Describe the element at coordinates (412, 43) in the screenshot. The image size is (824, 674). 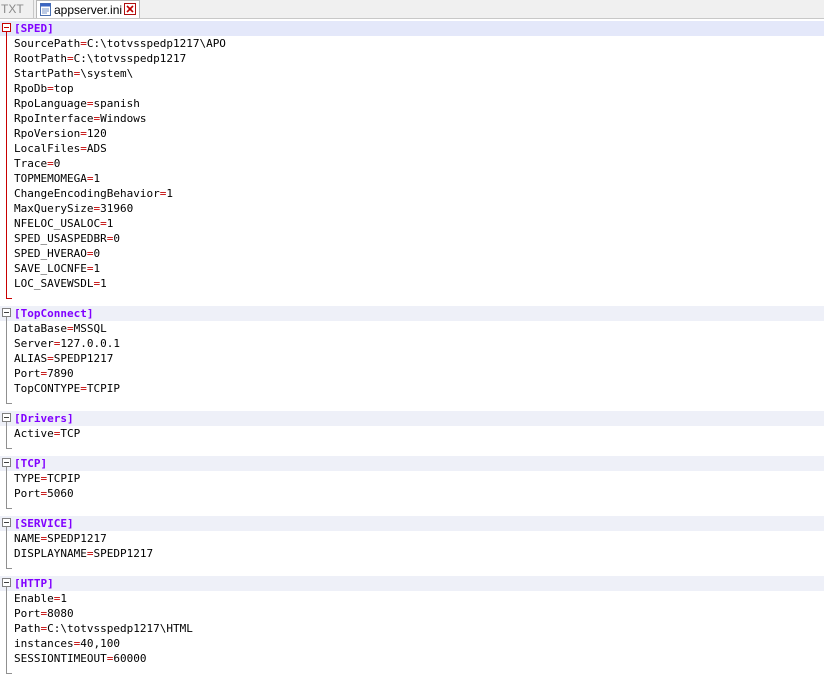
I see `ini-entry-line: SourcePath=C:\totvsspedp1217\APO` at that location.